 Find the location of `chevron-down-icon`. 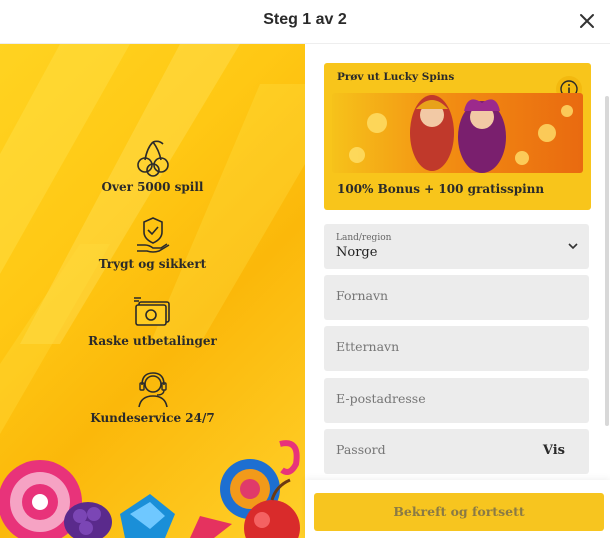

chevron-down-icon is located at coordinates (573, 246).